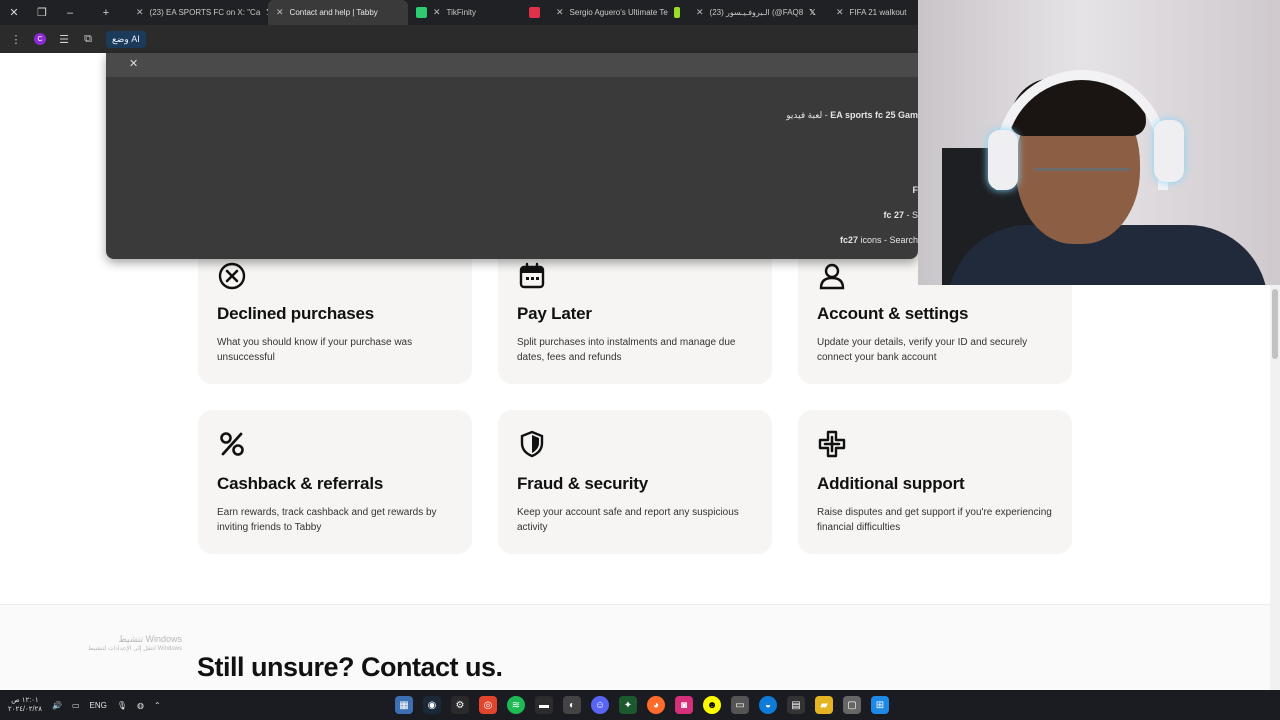  Describe the element at coordinates (460, 705) in the screenshot. I see `settings-gear-icon: ⚙` at that location.